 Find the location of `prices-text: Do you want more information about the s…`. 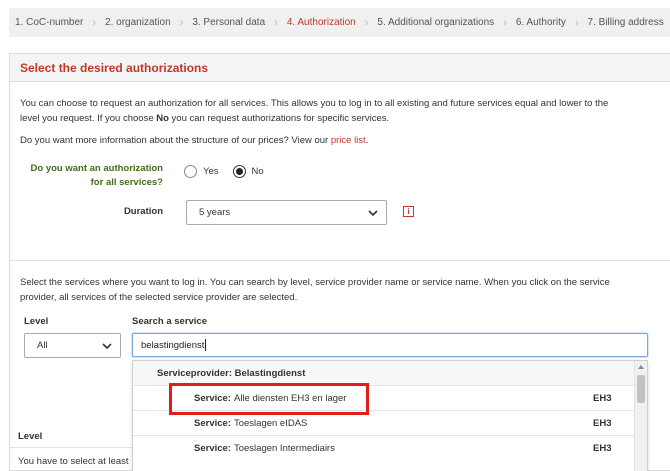

prices-text: Do you want more information about the s… is located at coordinates (340, 140).